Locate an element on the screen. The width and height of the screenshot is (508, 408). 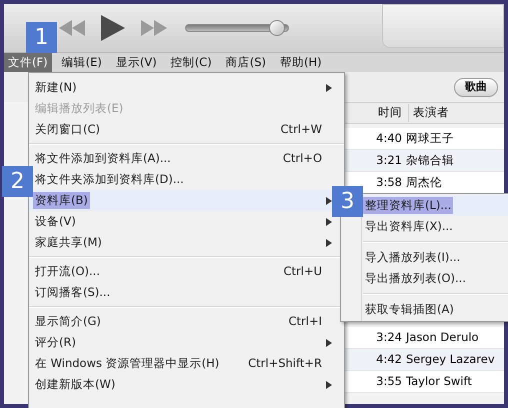
step-callout-tooltip: 2 is located at coordinates (17, 181).